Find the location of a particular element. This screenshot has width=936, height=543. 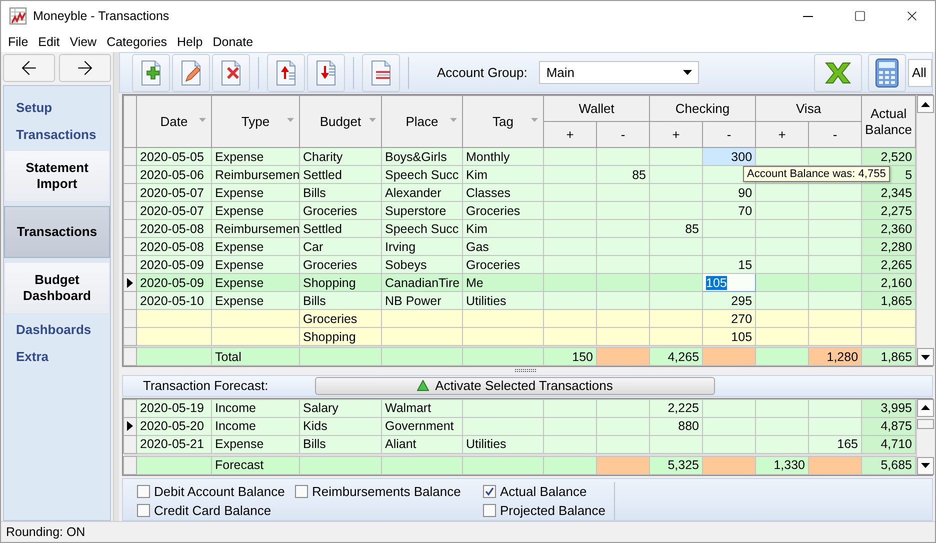

maximize-icon is located at coordinates (860, 16).